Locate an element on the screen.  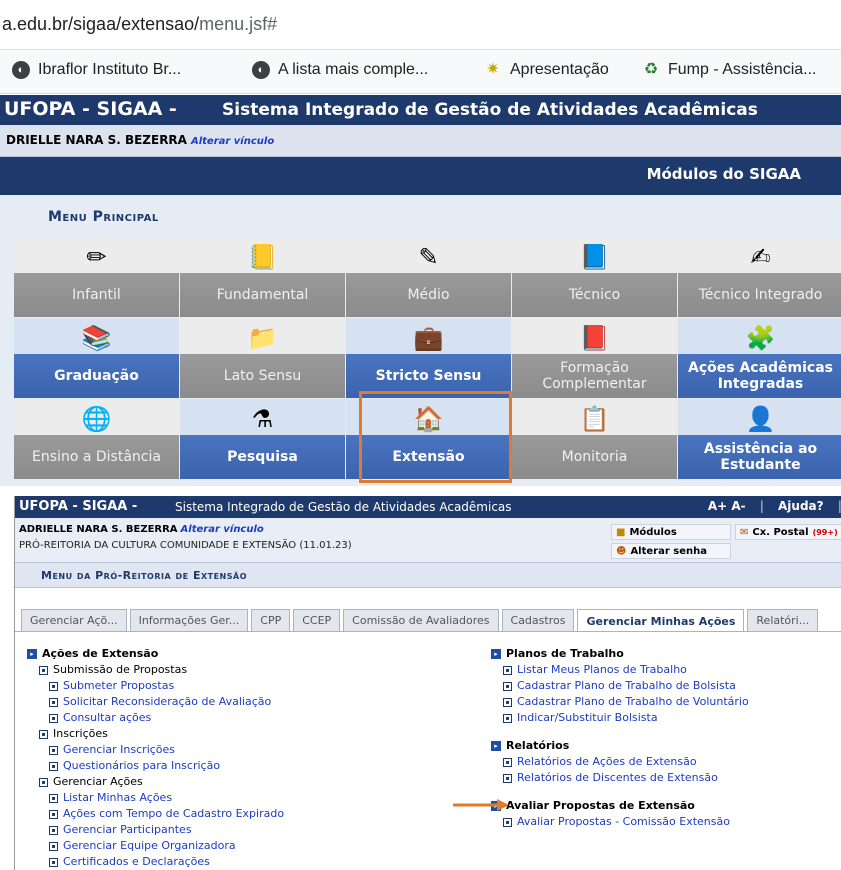
flask-icon: ⚗ is located at coordinates (262, 419).